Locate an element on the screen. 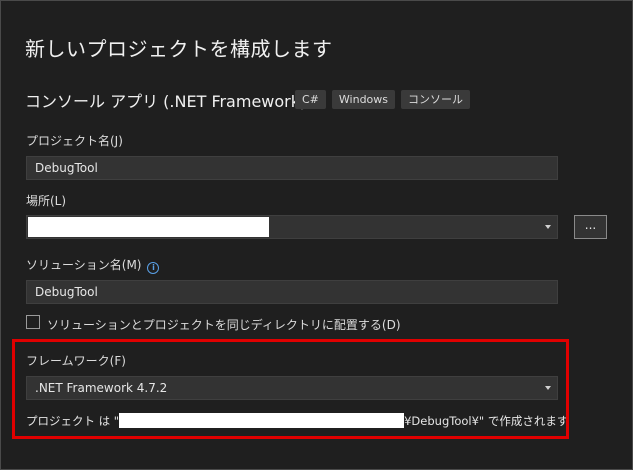 The image size is (633, 472). template-name: コンソール アプリ (.NET Framework) is located at coordinates (166, 101).